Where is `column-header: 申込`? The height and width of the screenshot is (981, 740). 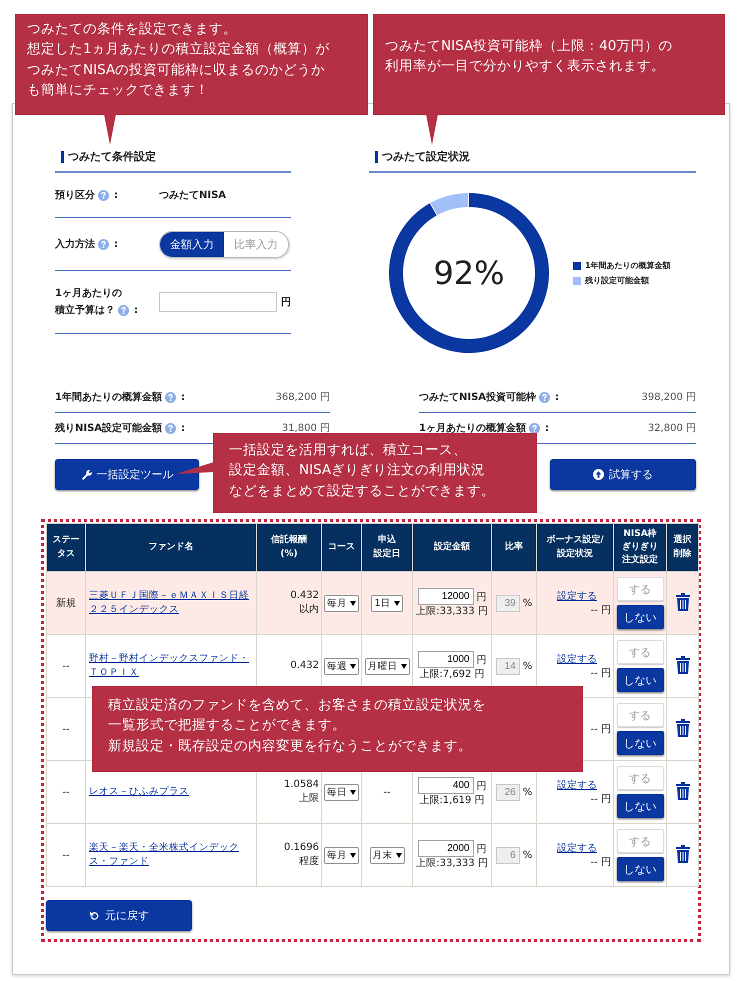 column-header: 申込 is located at coordinates (387, 541).